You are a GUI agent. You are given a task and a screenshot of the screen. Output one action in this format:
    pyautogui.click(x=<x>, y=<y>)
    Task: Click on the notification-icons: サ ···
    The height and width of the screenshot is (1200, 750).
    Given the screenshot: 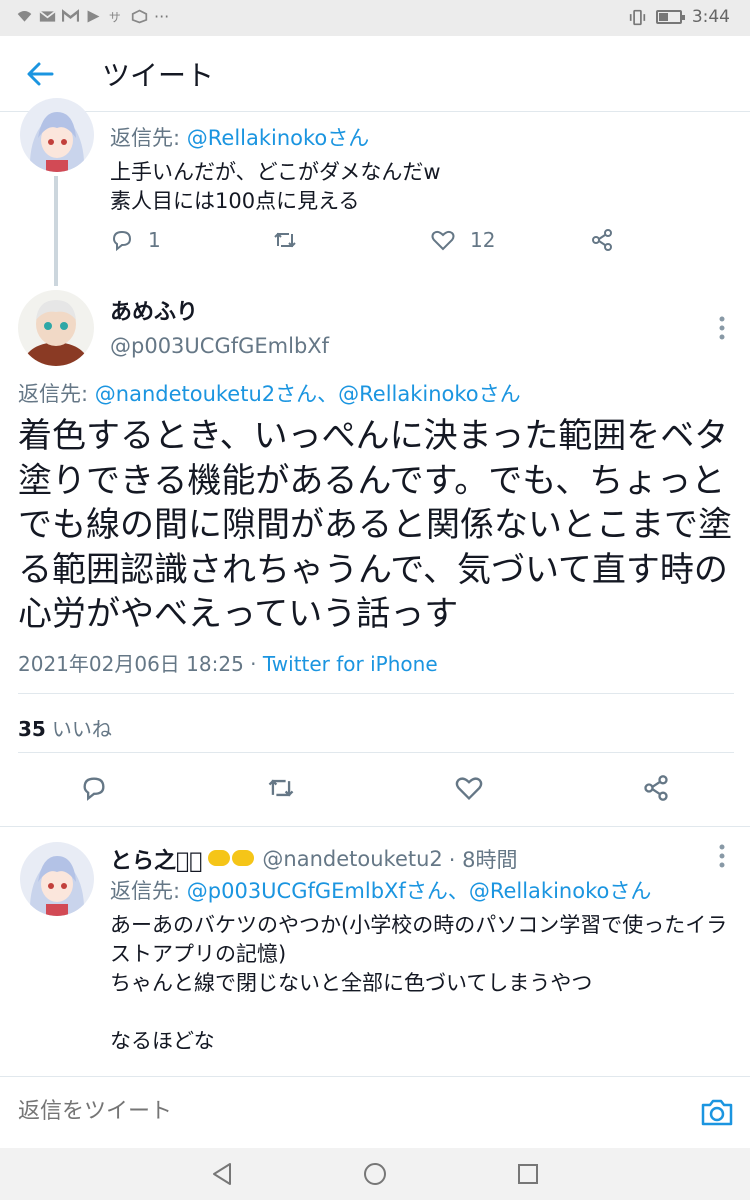 What is the action you would take?
    pyautogui.click(x=92, y=16)
    